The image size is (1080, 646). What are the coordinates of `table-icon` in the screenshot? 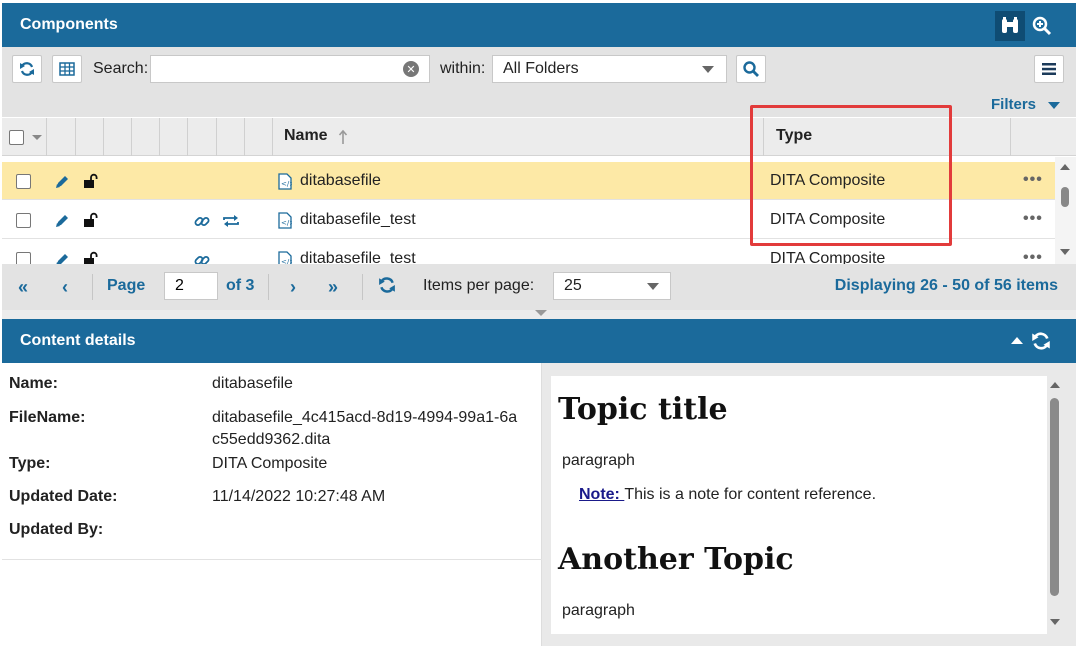 It's located at (67, 69).